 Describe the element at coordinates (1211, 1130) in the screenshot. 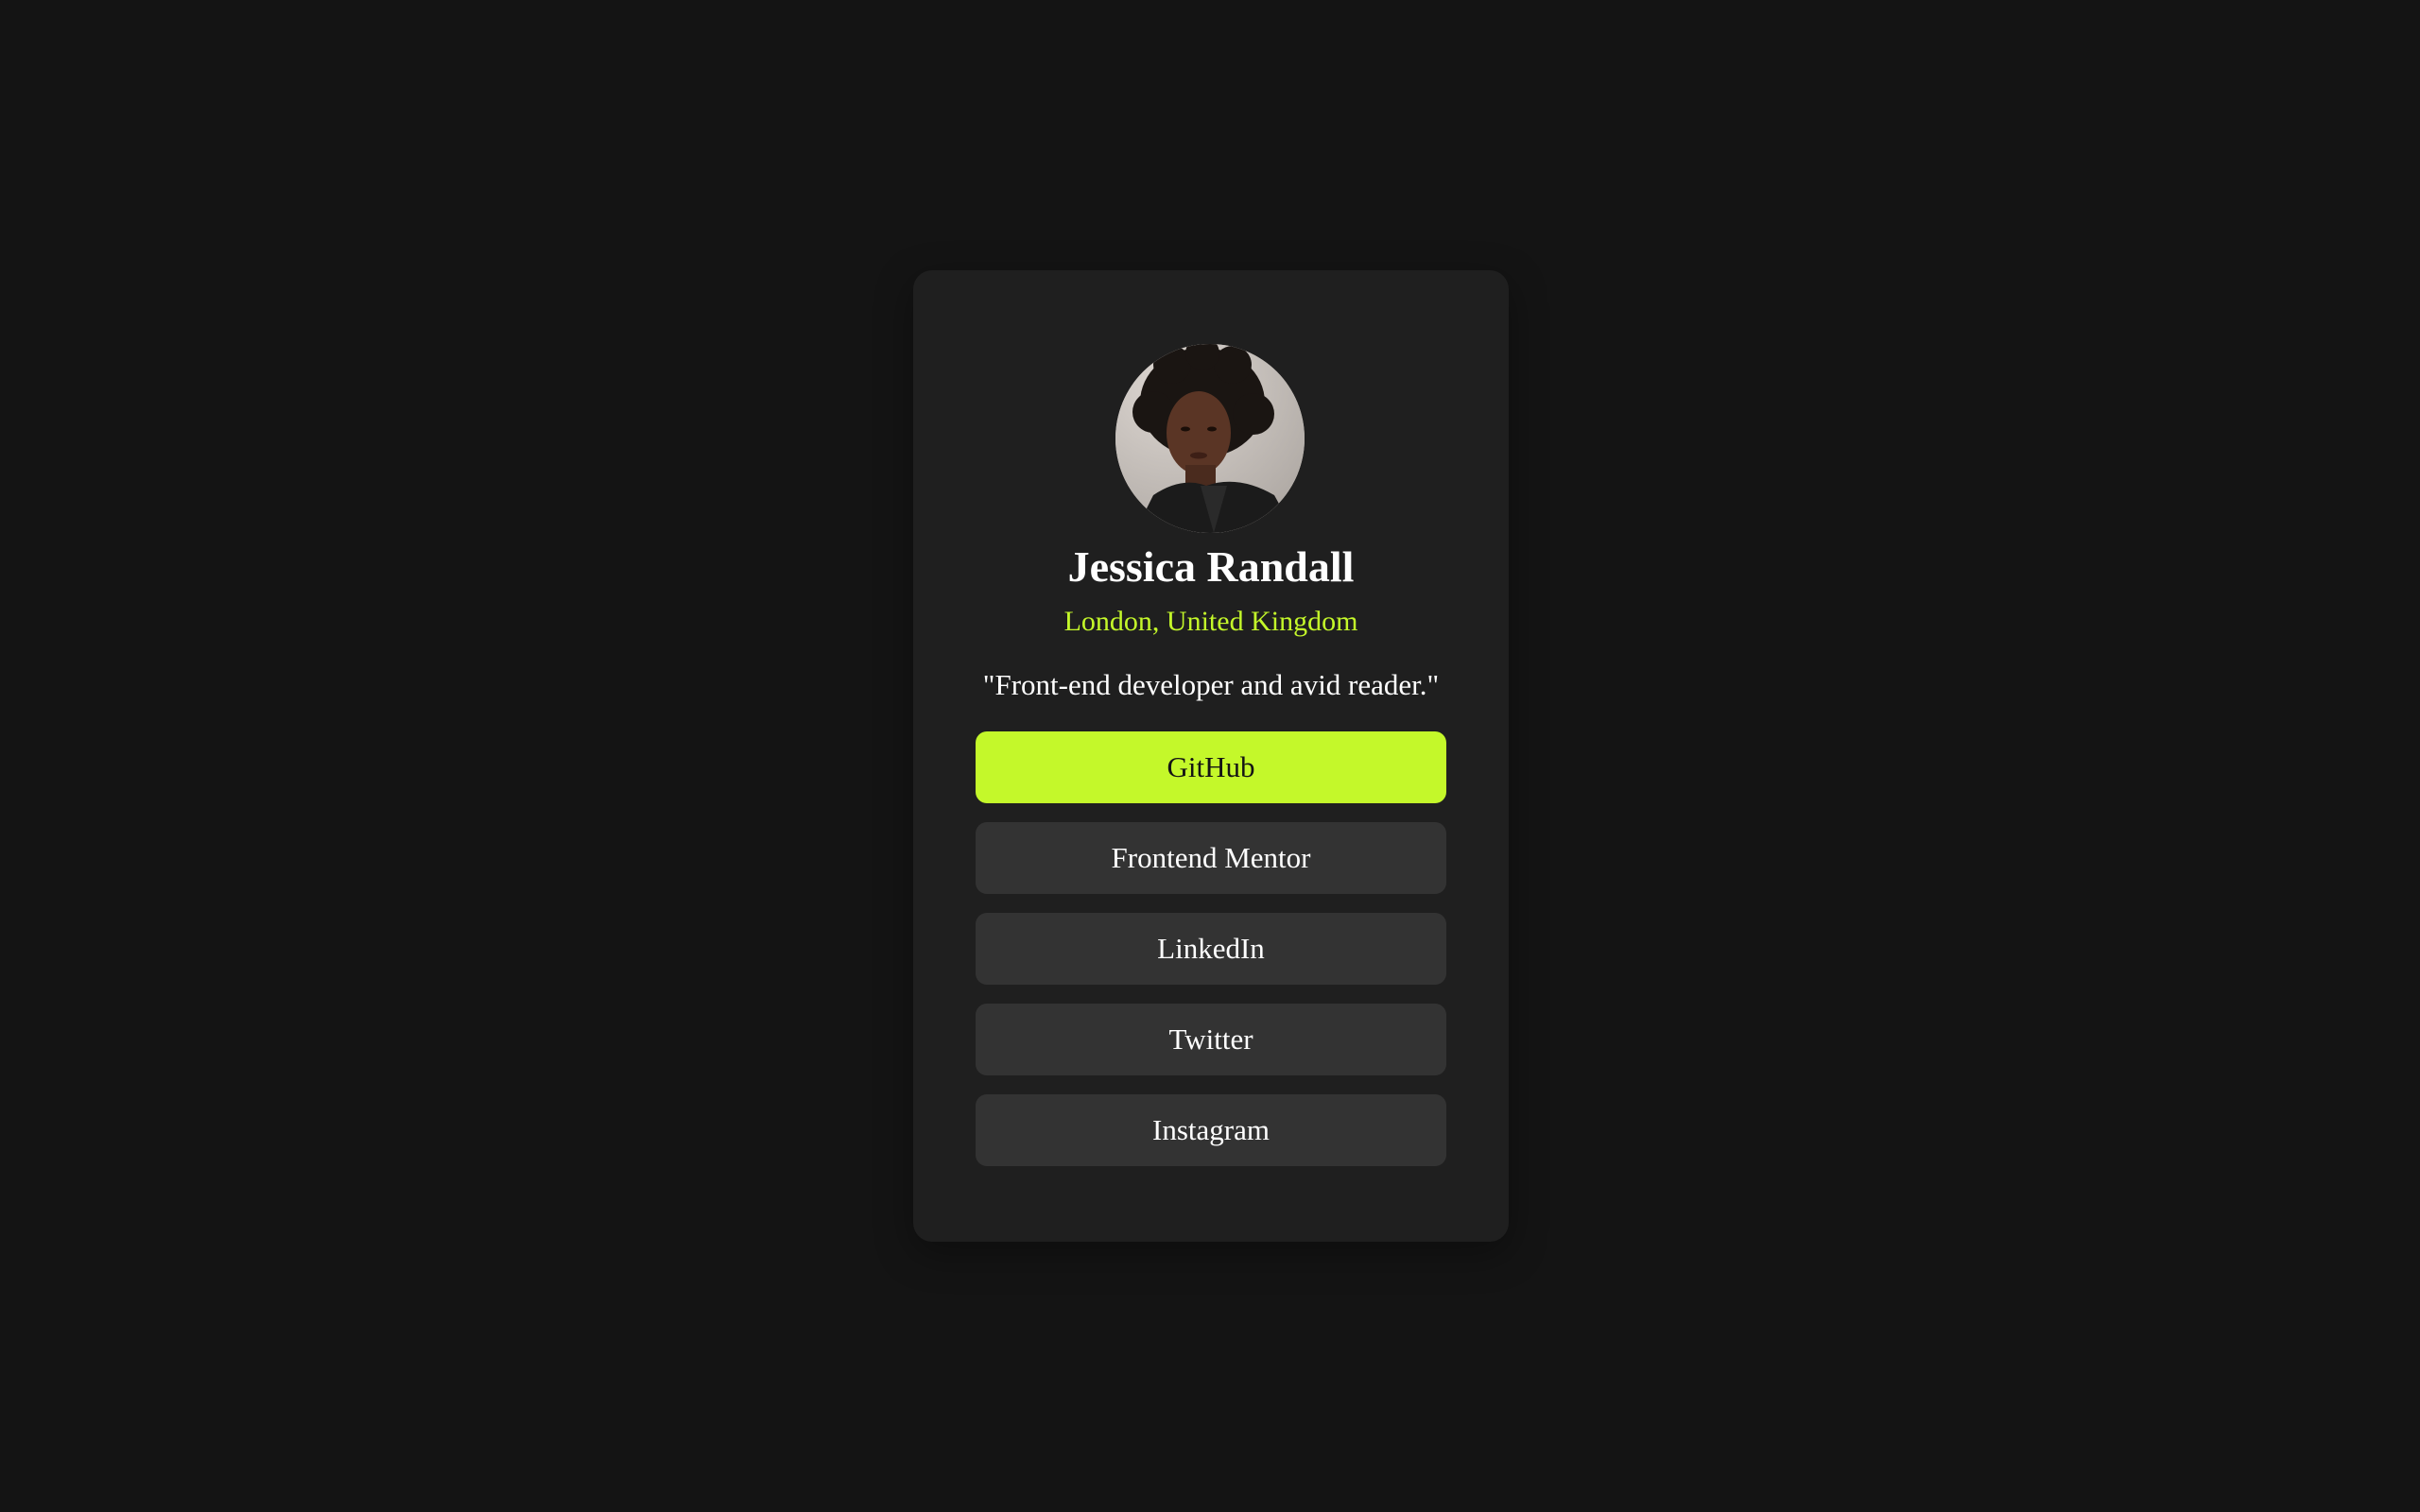

I see `instagram-link-button: Instagram` at that location.